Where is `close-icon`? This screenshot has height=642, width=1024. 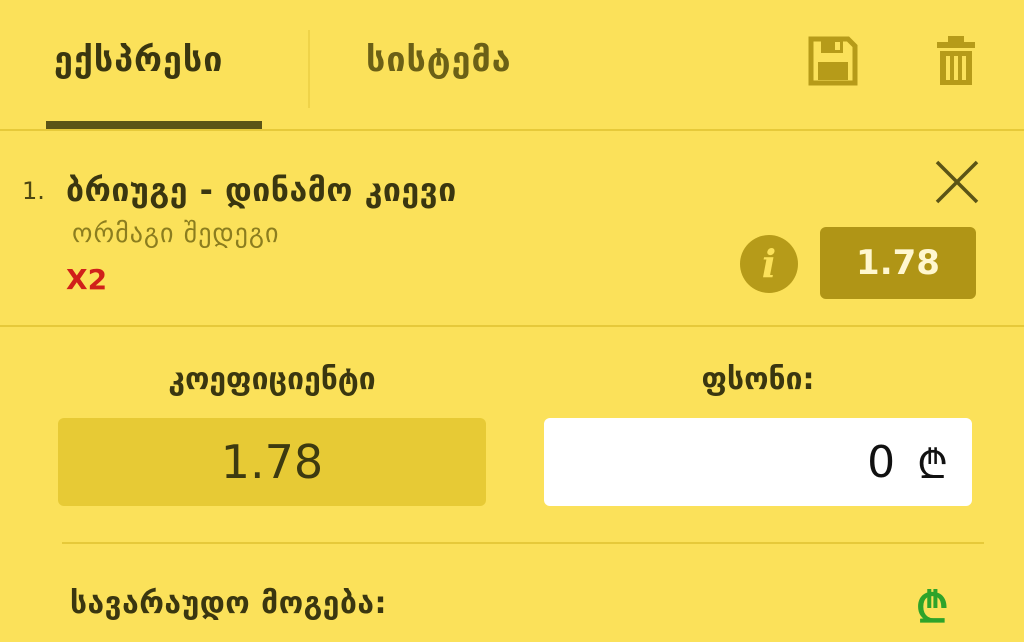 close-icon is located at coordinates (957, 182).